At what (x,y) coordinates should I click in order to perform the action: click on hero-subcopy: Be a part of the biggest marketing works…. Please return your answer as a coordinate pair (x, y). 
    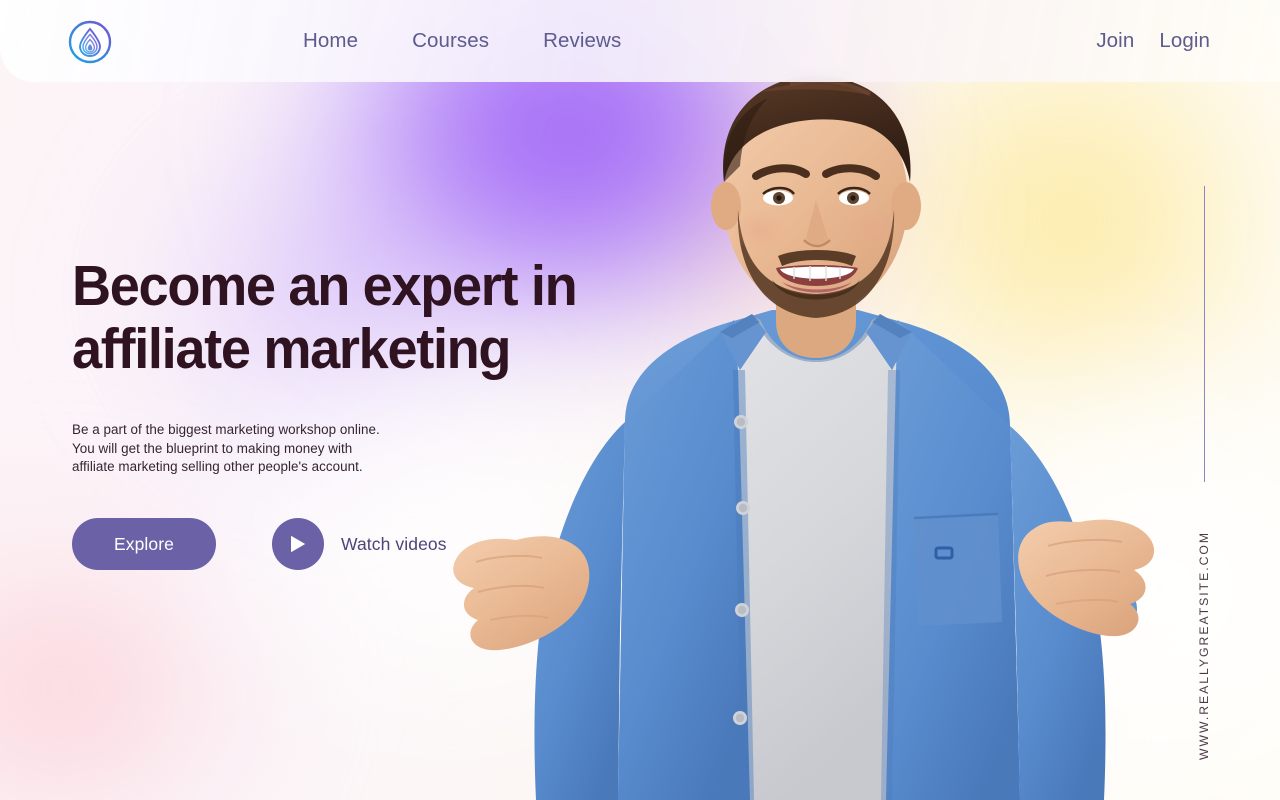
    Looking at the image, I should click on (226, 448).